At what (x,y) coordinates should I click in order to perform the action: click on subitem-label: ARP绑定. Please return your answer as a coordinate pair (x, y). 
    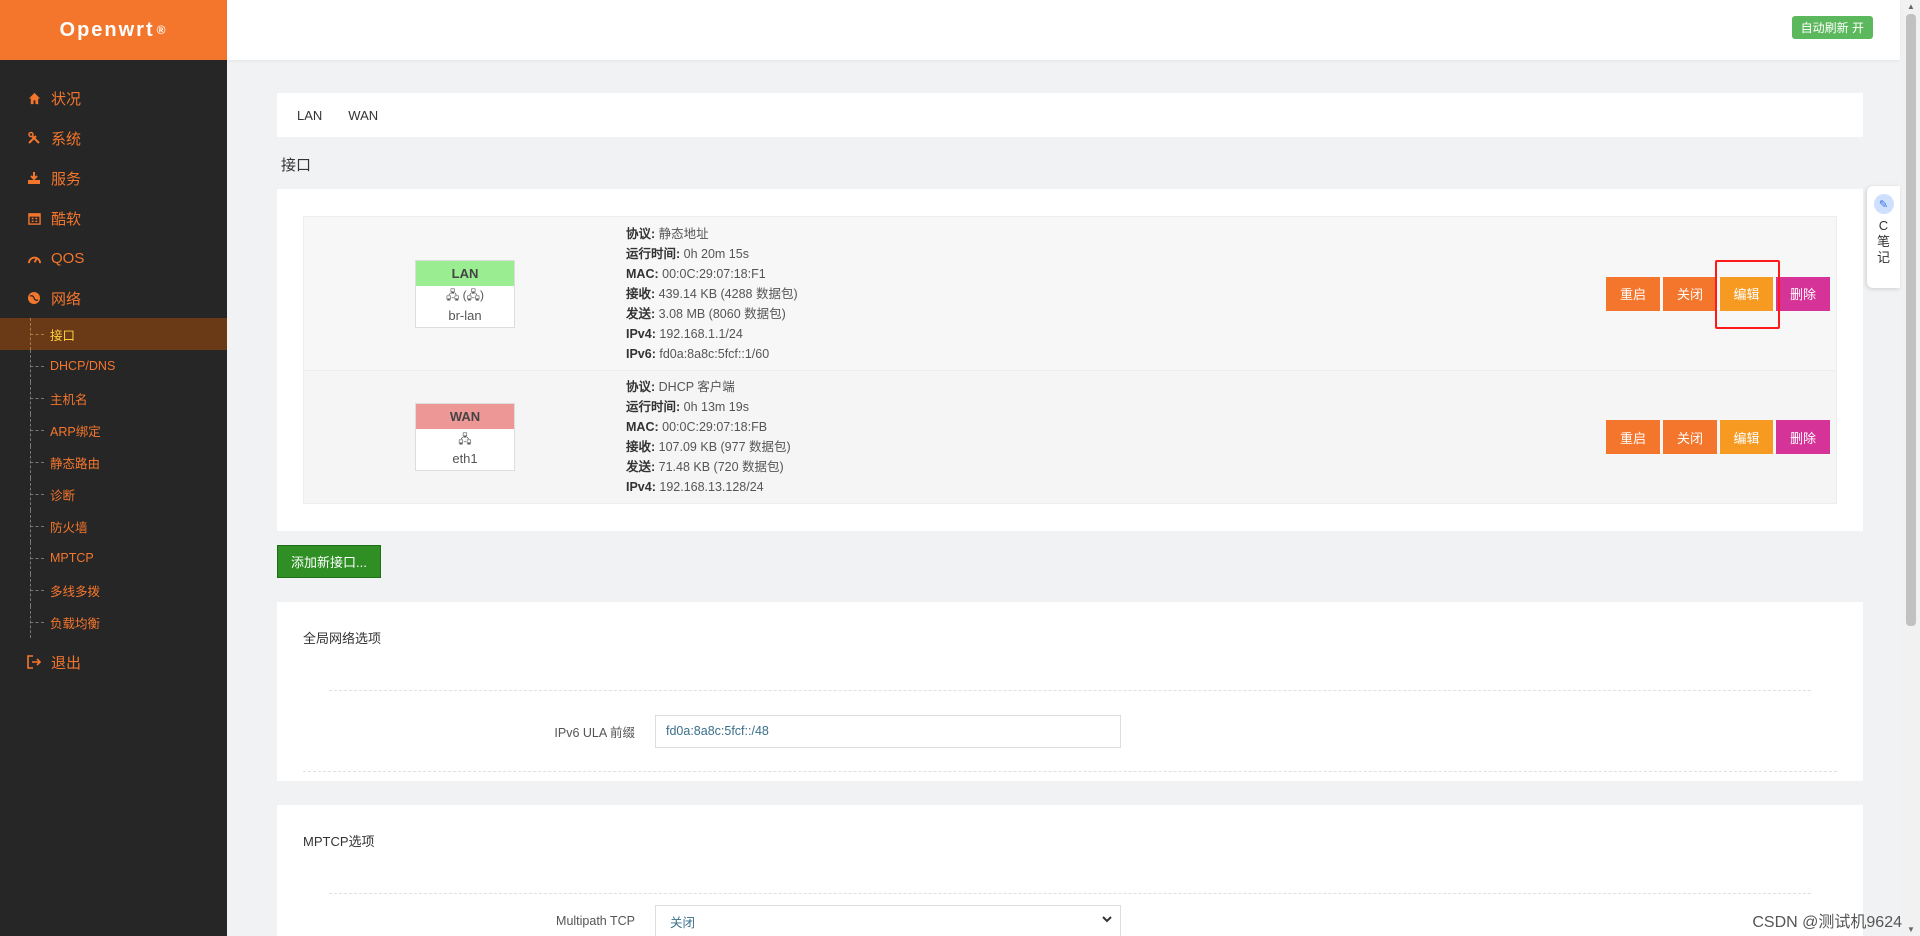
    Looking at the image, I should click on (75, 431).